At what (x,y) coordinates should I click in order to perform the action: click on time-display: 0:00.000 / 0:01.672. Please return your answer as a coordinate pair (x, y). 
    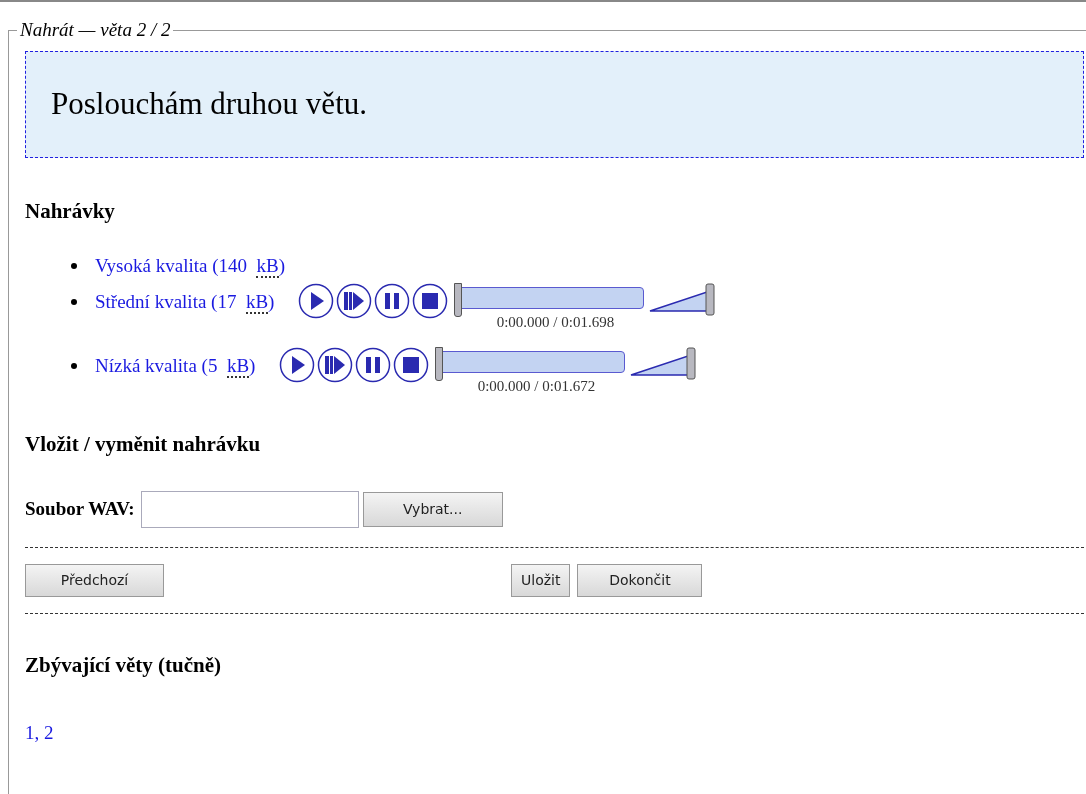
    Looking at the image, I should click on (536, 386).